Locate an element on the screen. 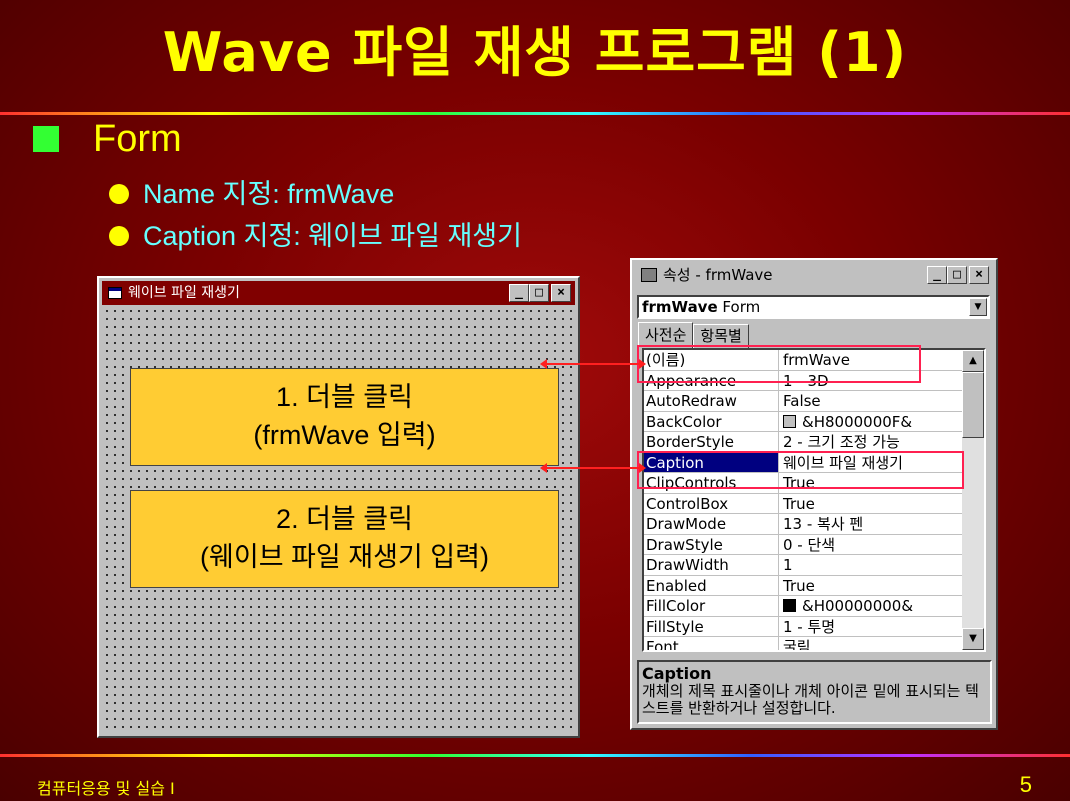 The height and width of the screenshot is (801, 1070). footer-course-name: 컴퓨터응용 및 실습 I is located at coordinates (106, 788).